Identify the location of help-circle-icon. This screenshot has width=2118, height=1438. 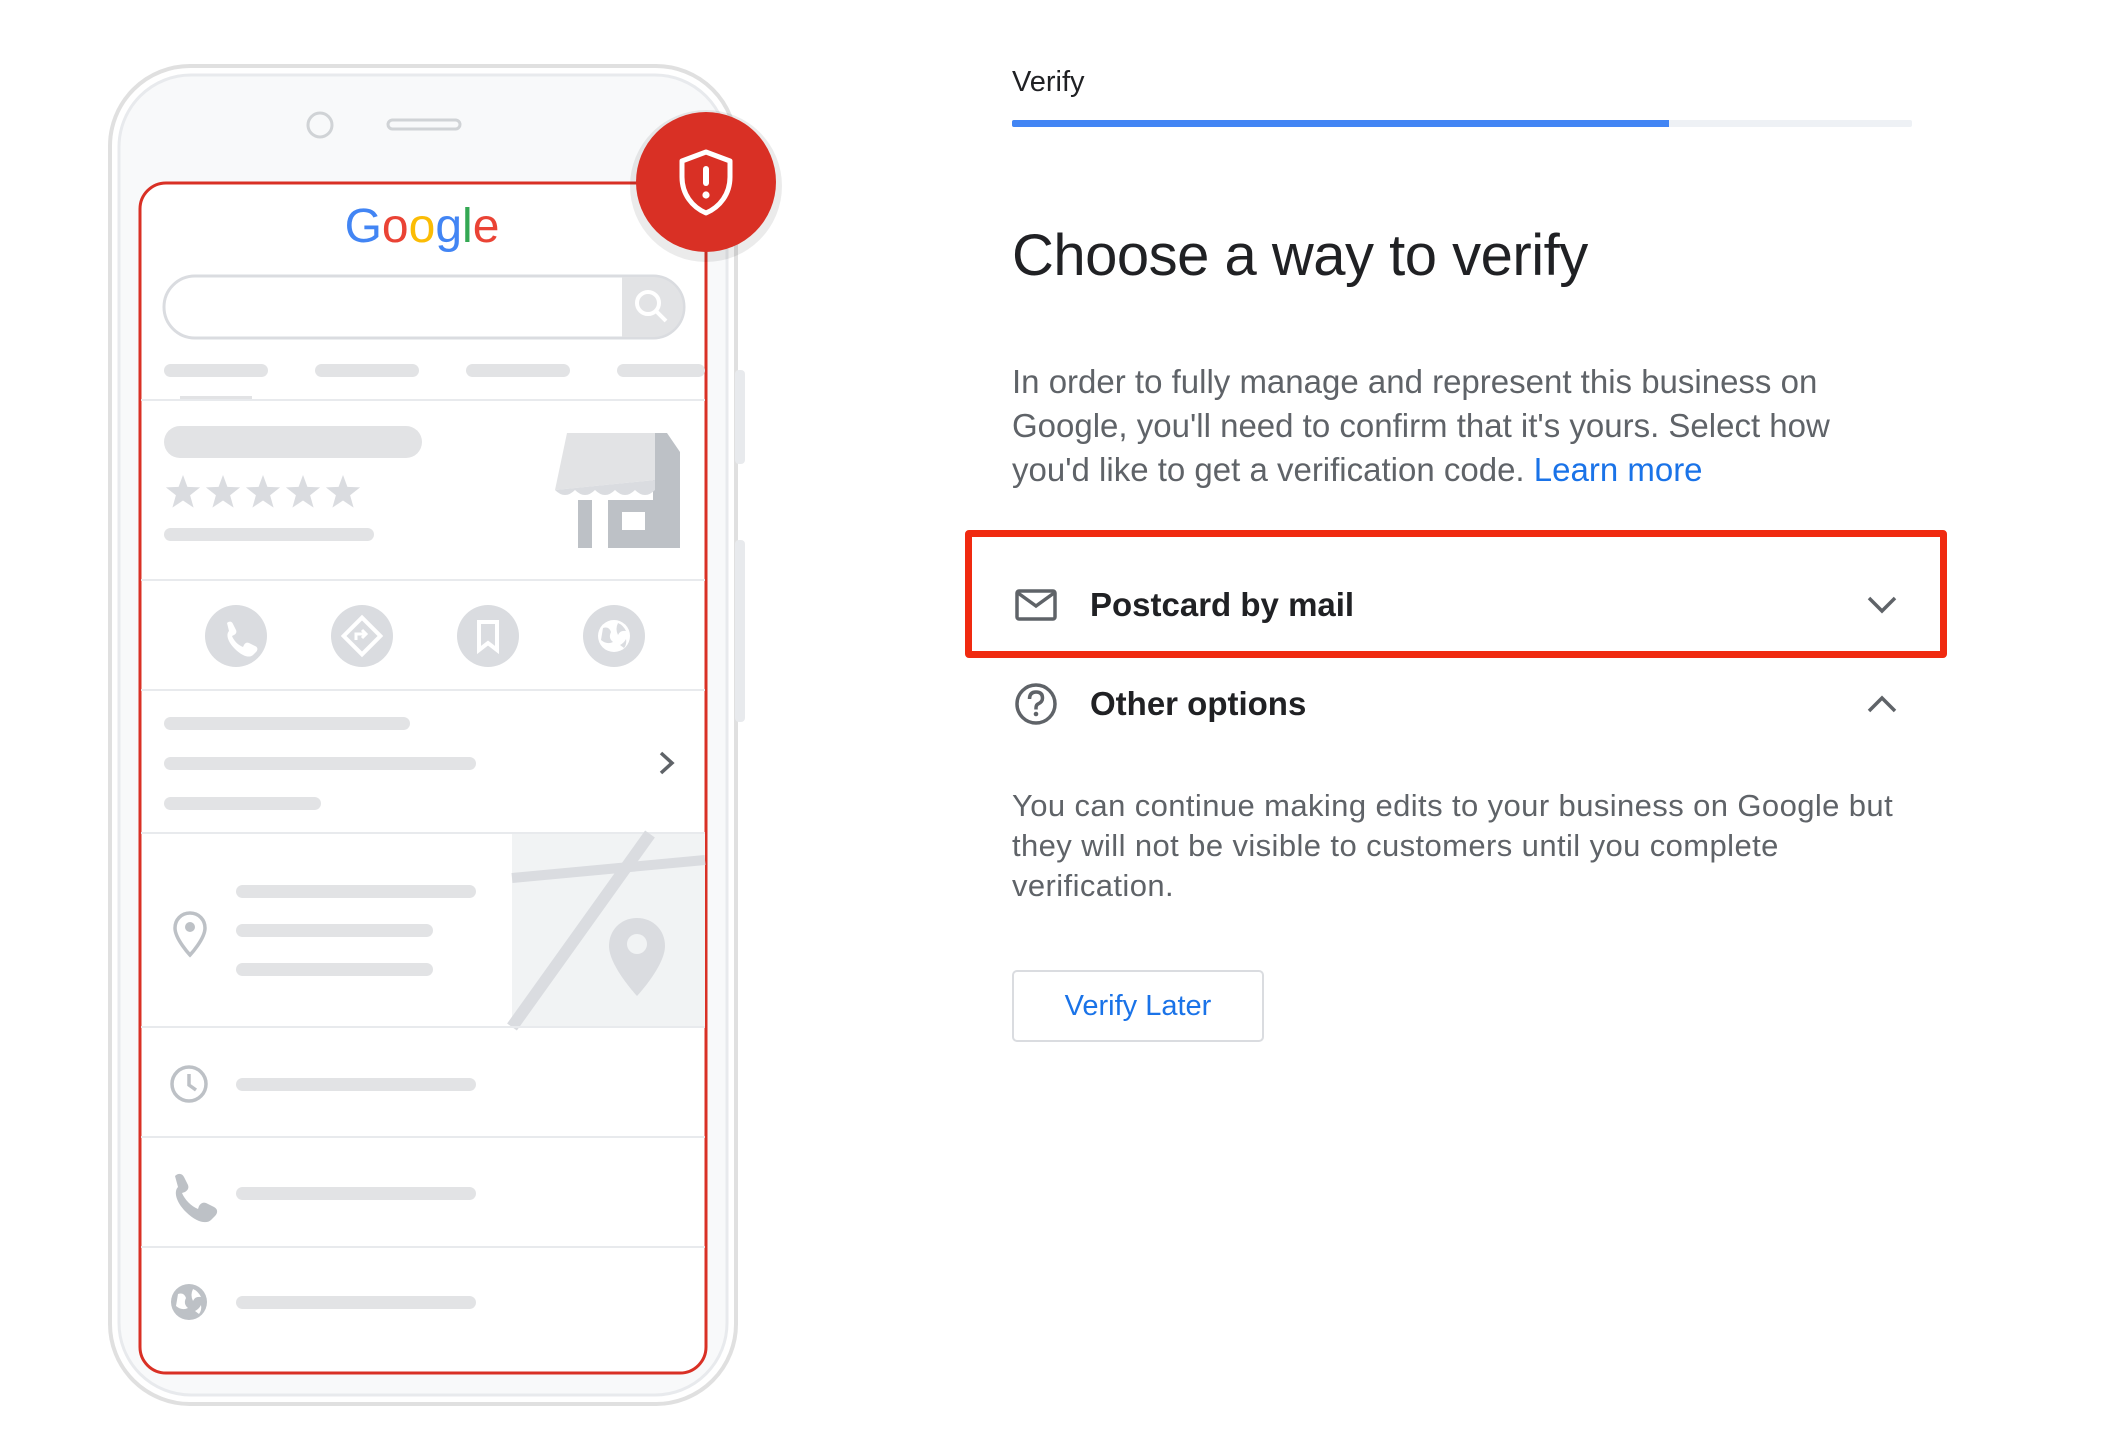
(1036, 704).